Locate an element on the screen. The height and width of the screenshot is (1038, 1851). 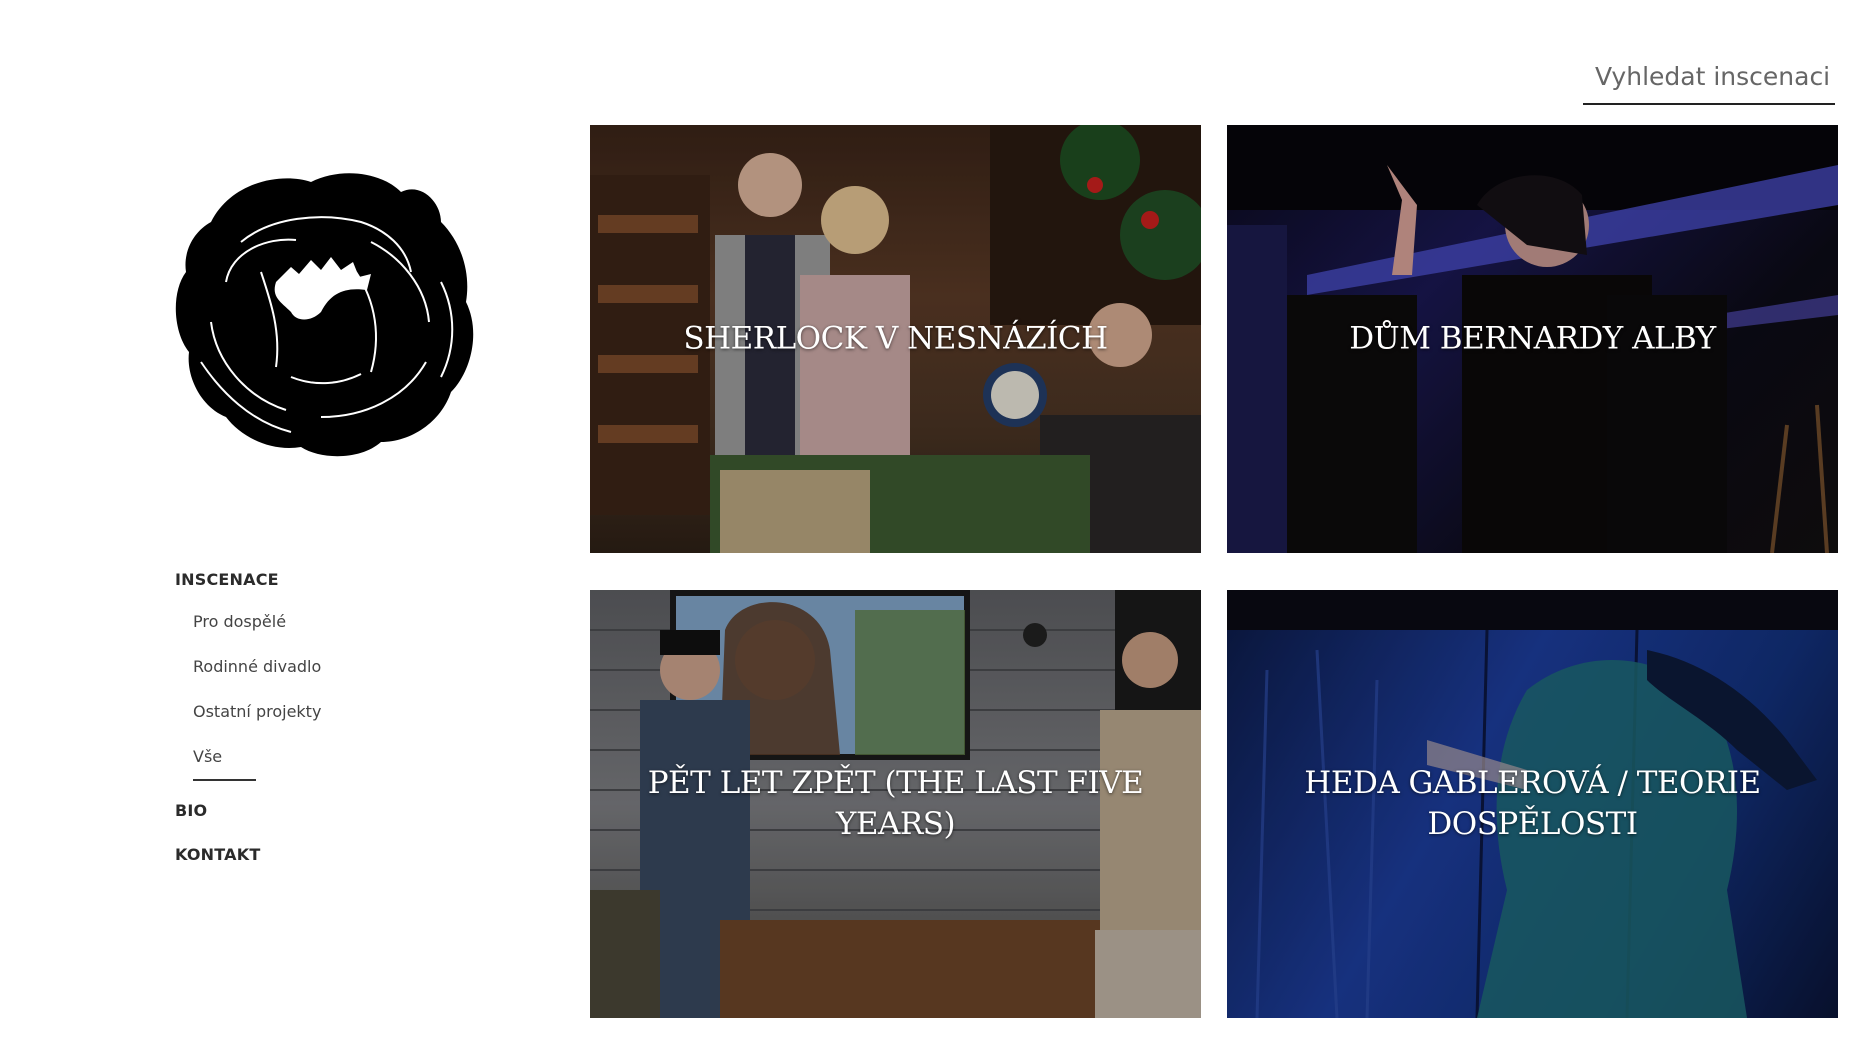
search-input is located at coordinates (1709, 77).